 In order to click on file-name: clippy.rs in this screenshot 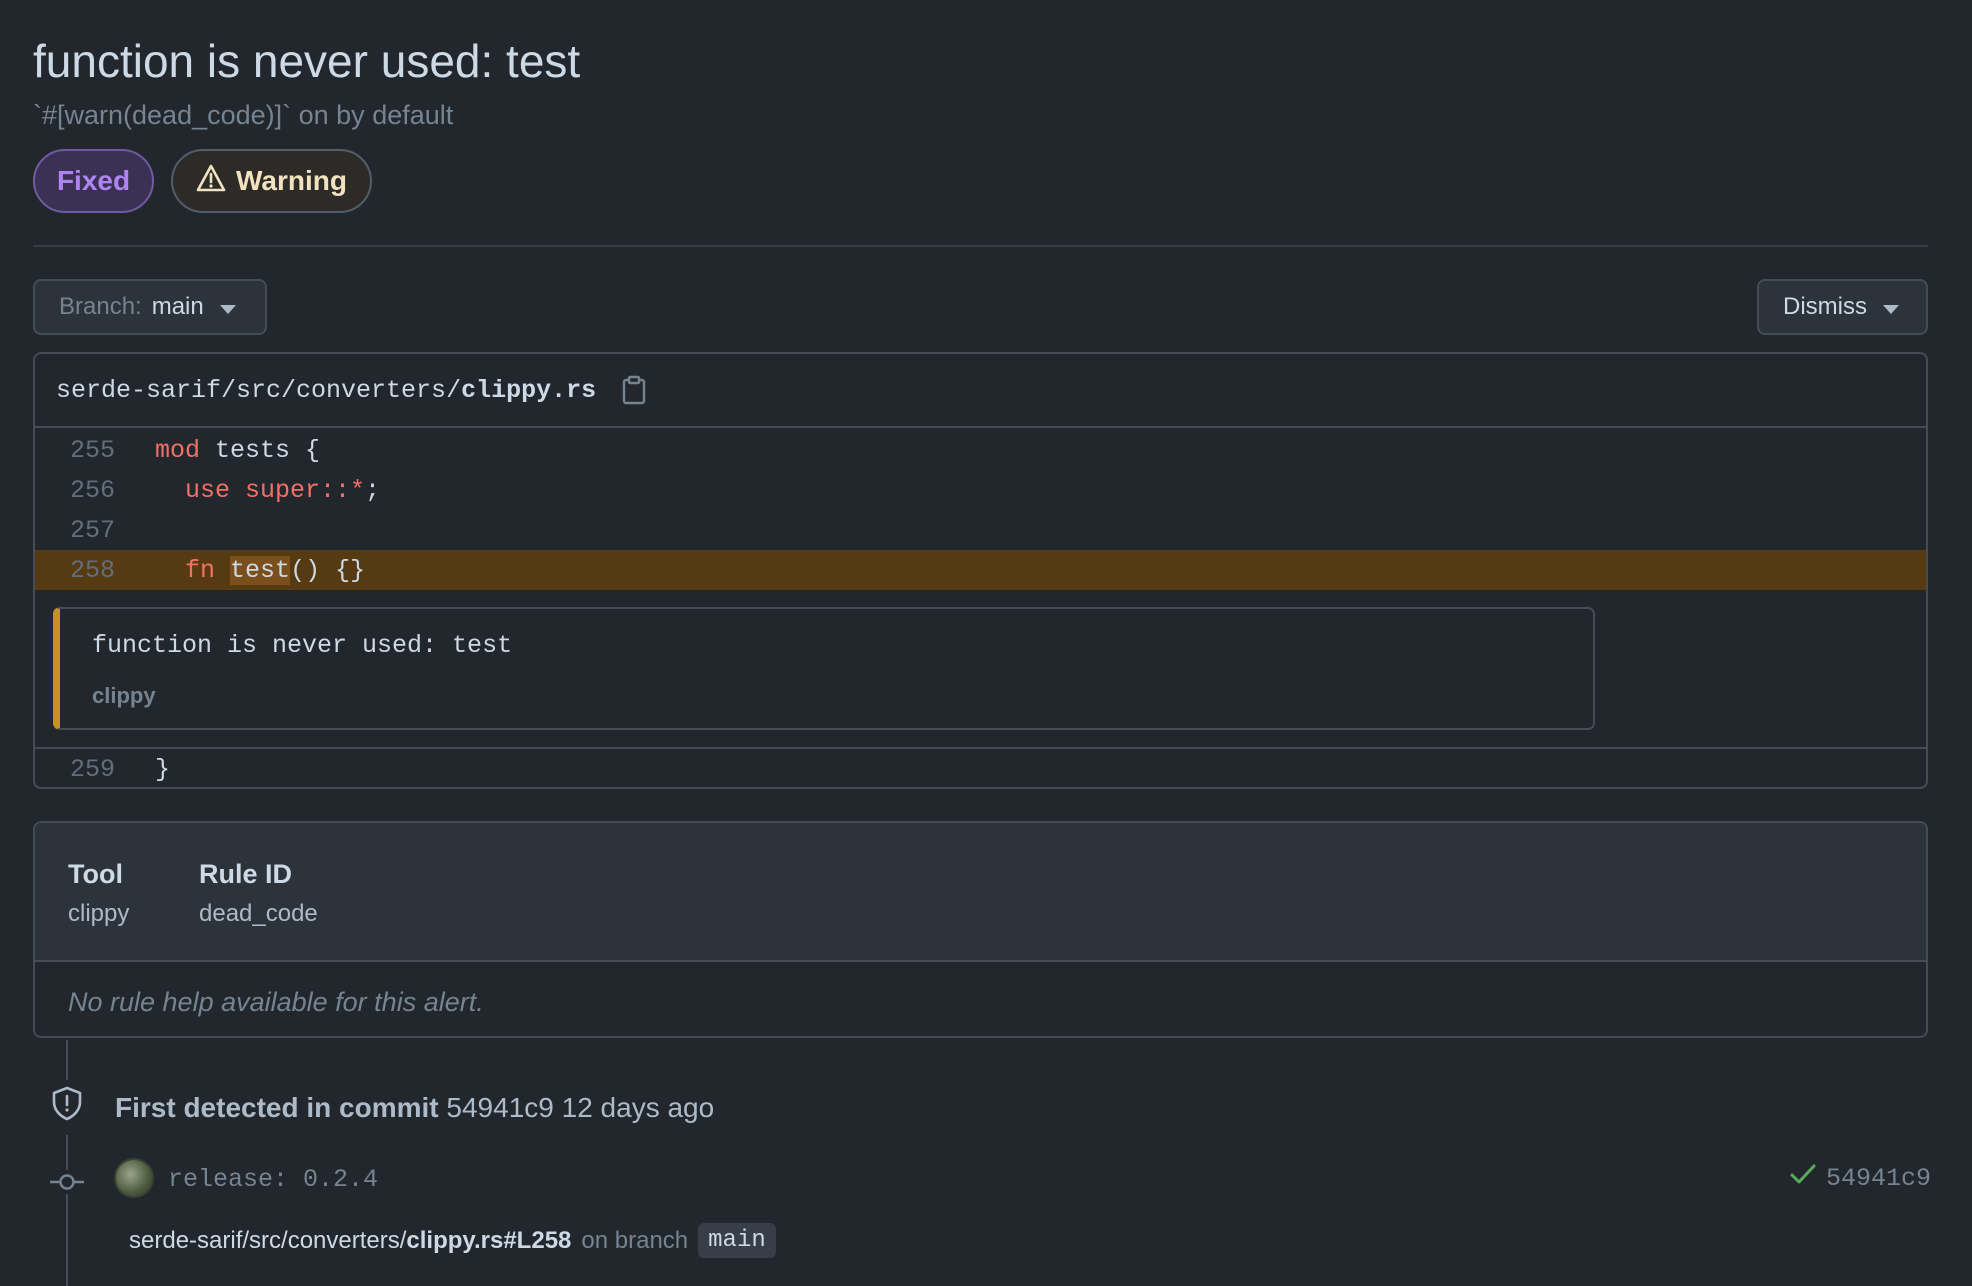, I will do `click(529, 390)`.